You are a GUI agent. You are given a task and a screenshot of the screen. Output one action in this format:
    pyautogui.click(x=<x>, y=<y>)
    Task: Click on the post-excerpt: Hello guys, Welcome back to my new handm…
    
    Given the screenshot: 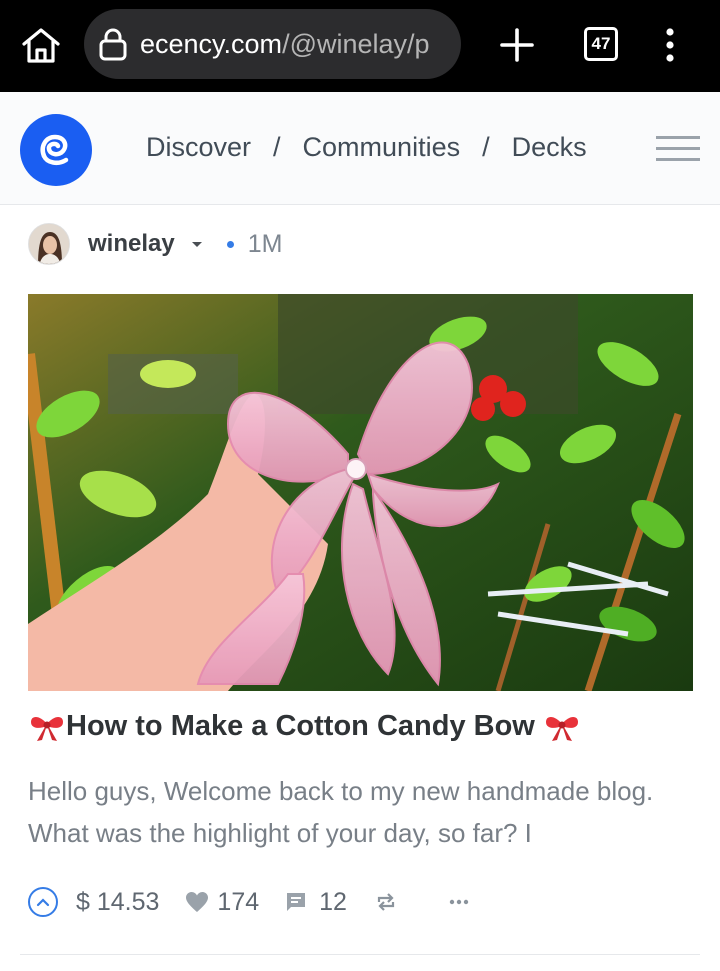 What is the action you would take?
    pyautogui.click(x=358, y=812)
    